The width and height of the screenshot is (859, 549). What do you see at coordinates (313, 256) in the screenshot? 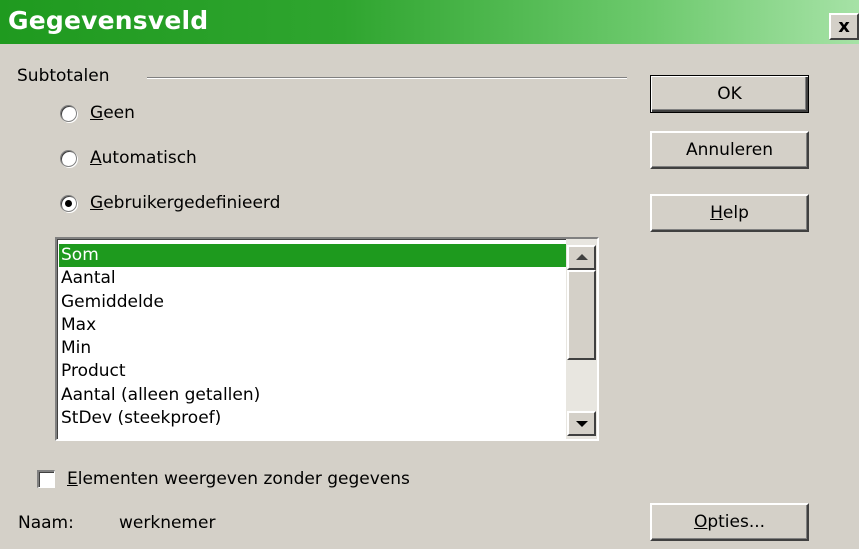
I see `list-item: Som` at bounding box center [313, 256].